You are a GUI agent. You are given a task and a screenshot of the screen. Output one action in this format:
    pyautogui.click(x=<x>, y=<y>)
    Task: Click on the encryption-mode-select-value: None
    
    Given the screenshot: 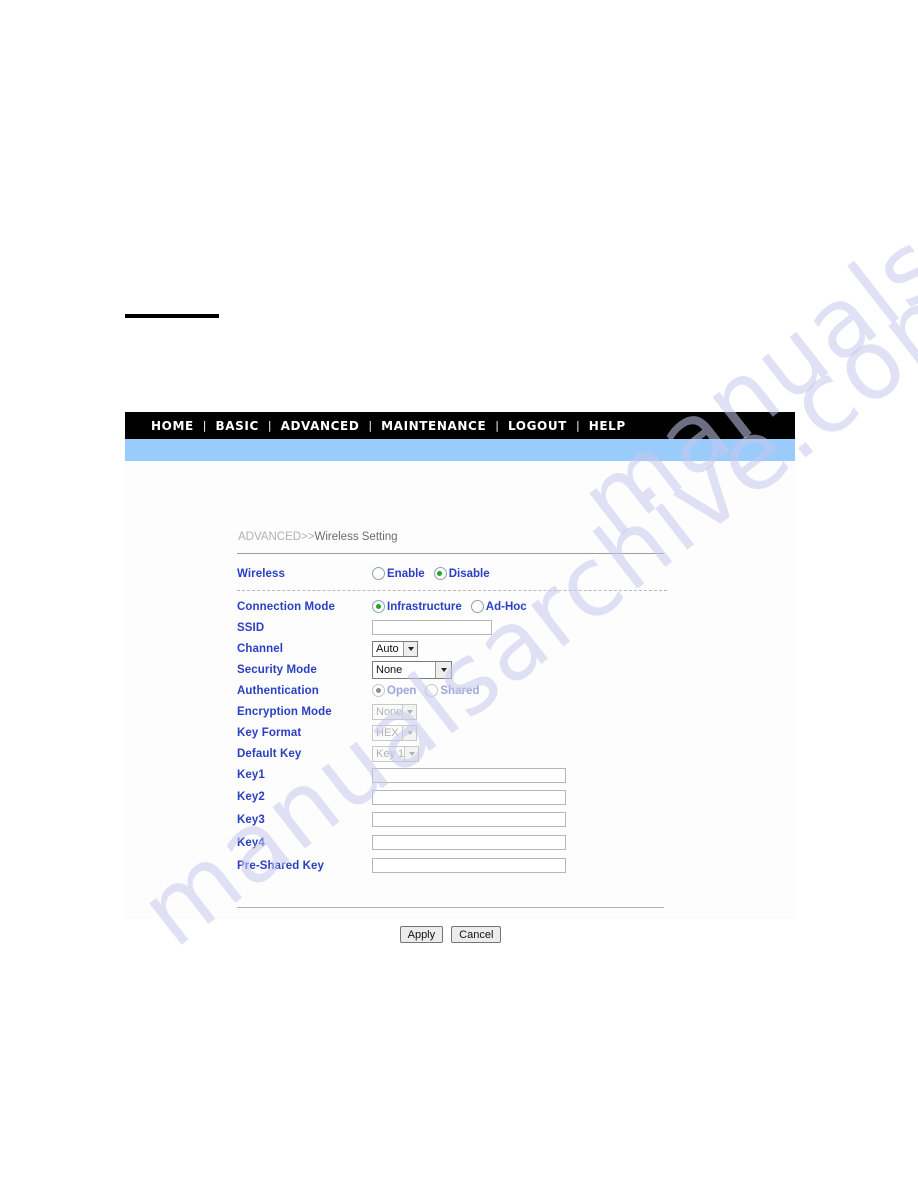 What is the action you would take?
    pyautogui.click(x=389, y=711)
    